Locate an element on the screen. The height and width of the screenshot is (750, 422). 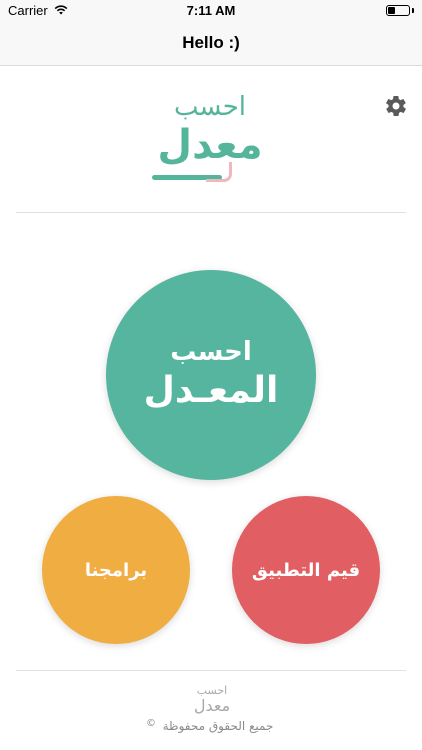
battery-level is located at coordinates (391, 10).